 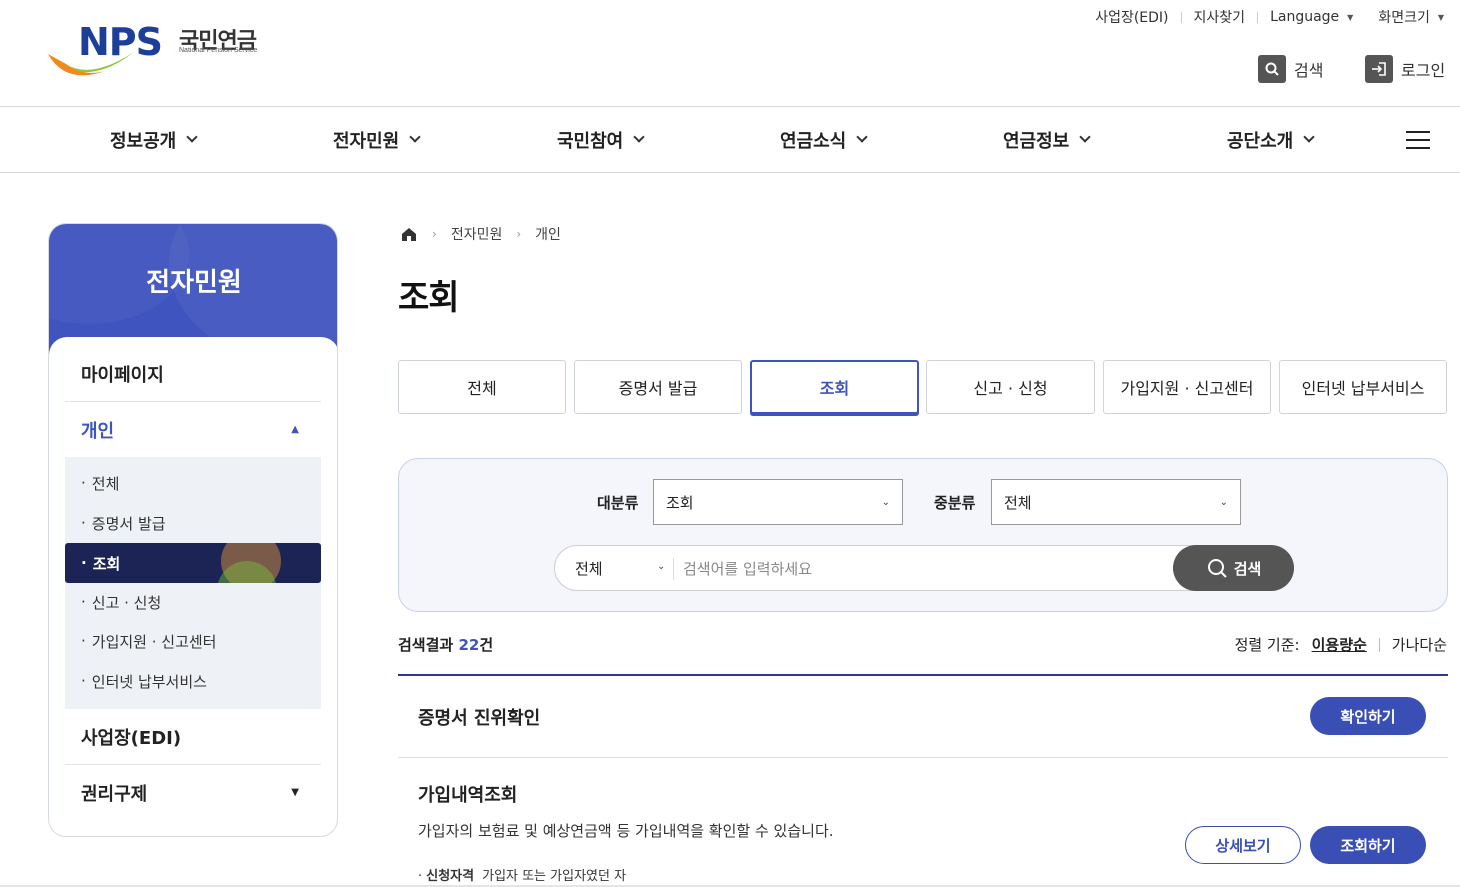 What do you see at coordinates (1363, 387) in the screenshot?
I see `tab-payment: 인터넷 납부서비스` at bounding box center [1363, 387].